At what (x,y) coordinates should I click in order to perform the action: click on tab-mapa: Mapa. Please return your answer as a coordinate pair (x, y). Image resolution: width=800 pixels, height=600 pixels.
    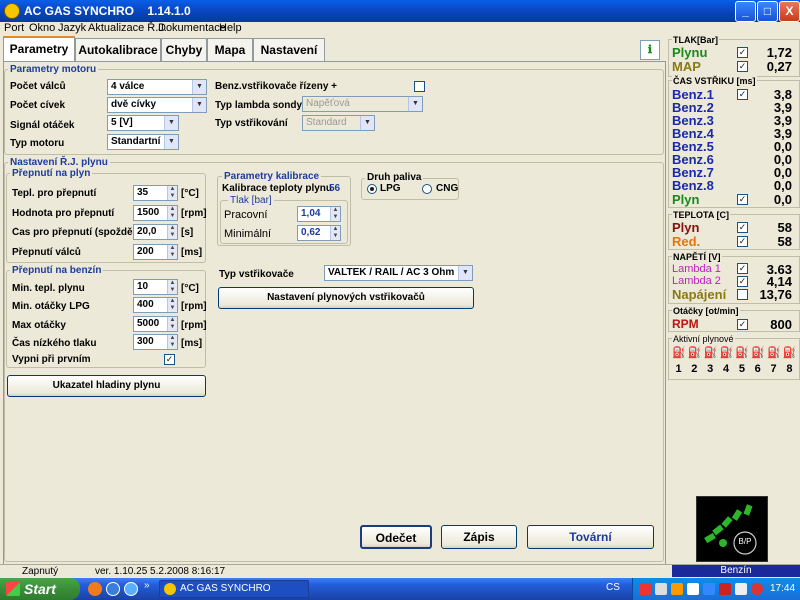
    Looking at the image, I should click on (230, 50).